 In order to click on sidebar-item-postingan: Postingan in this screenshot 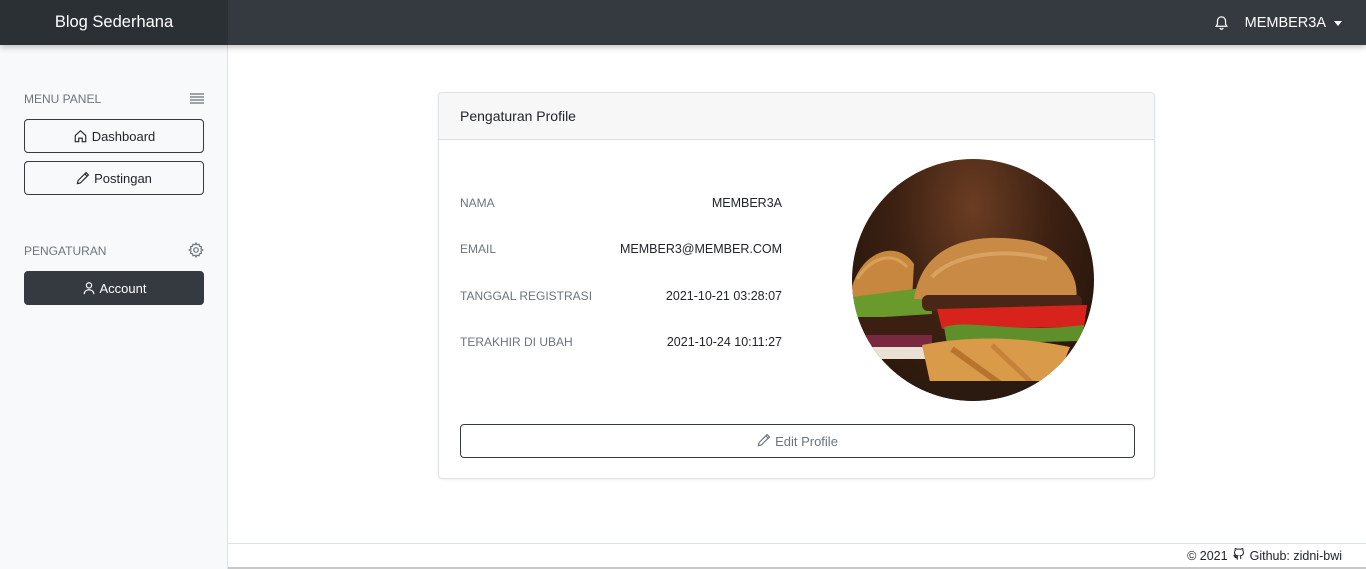, I will do `click(114, 178)`.